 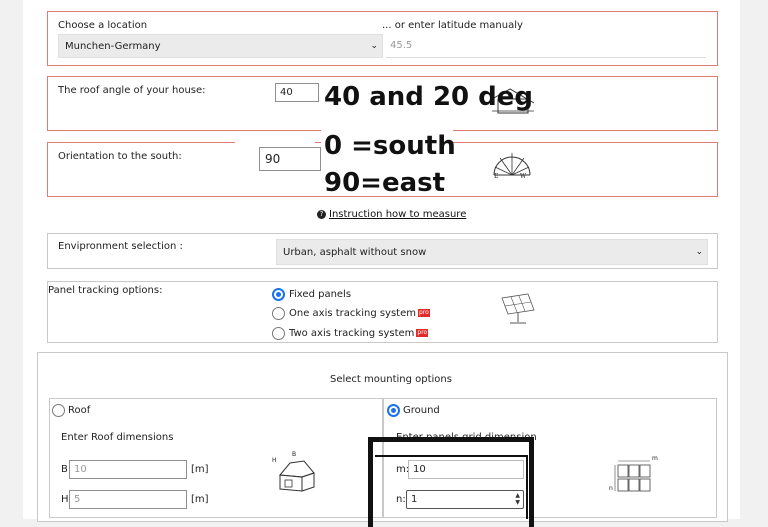 I want to click on solar-tracker-icon, so click(x=518, y=308).